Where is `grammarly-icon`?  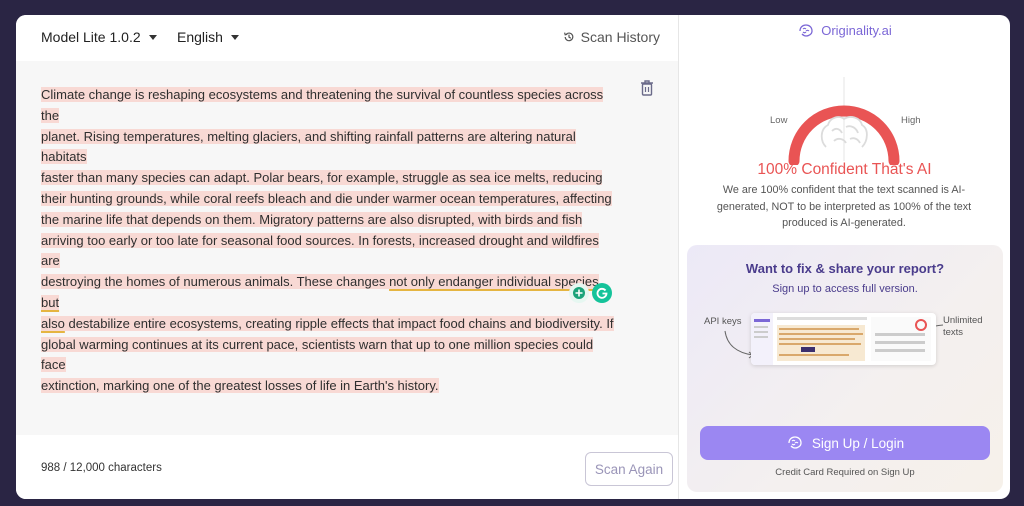 grammarly-icon is located at coordinates (602, 293).